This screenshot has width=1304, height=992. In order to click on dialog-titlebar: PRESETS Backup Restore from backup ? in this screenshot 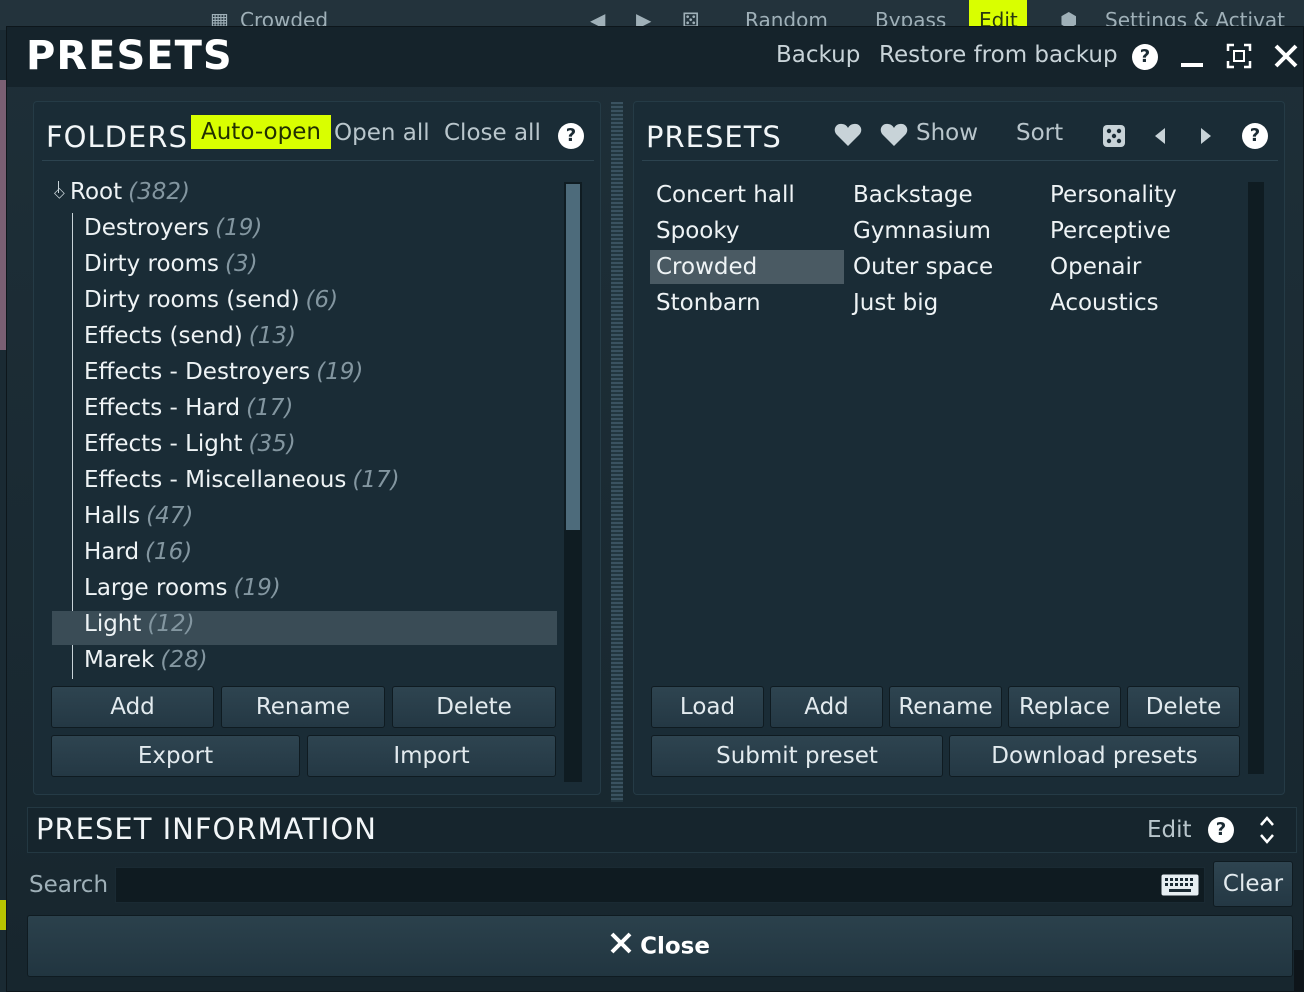, I will do `click(655, 57)`.